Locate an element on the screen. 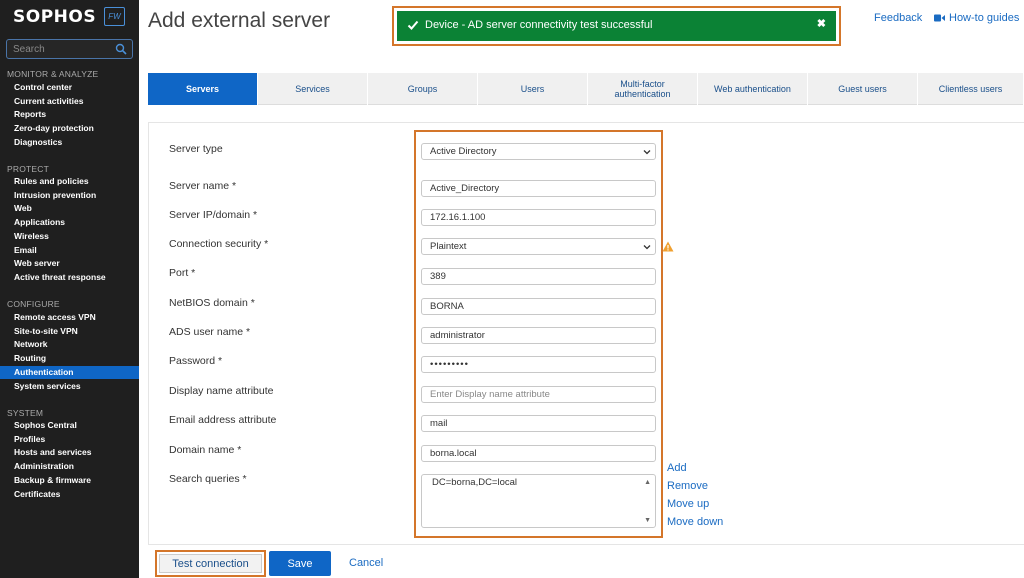  howto-guides-label: How-to guides is located at coordinates (984, 18).